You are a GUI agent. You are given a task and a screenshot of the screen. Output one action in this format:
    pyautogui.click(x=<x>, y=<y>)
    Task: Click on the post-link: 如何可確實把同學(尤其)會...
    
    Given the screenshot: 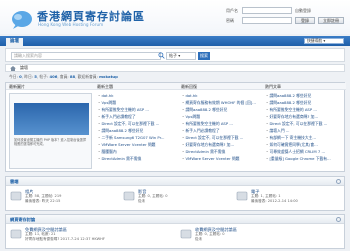 What is the action you would take?
    pyautogui.click(x=305, y=144)
    